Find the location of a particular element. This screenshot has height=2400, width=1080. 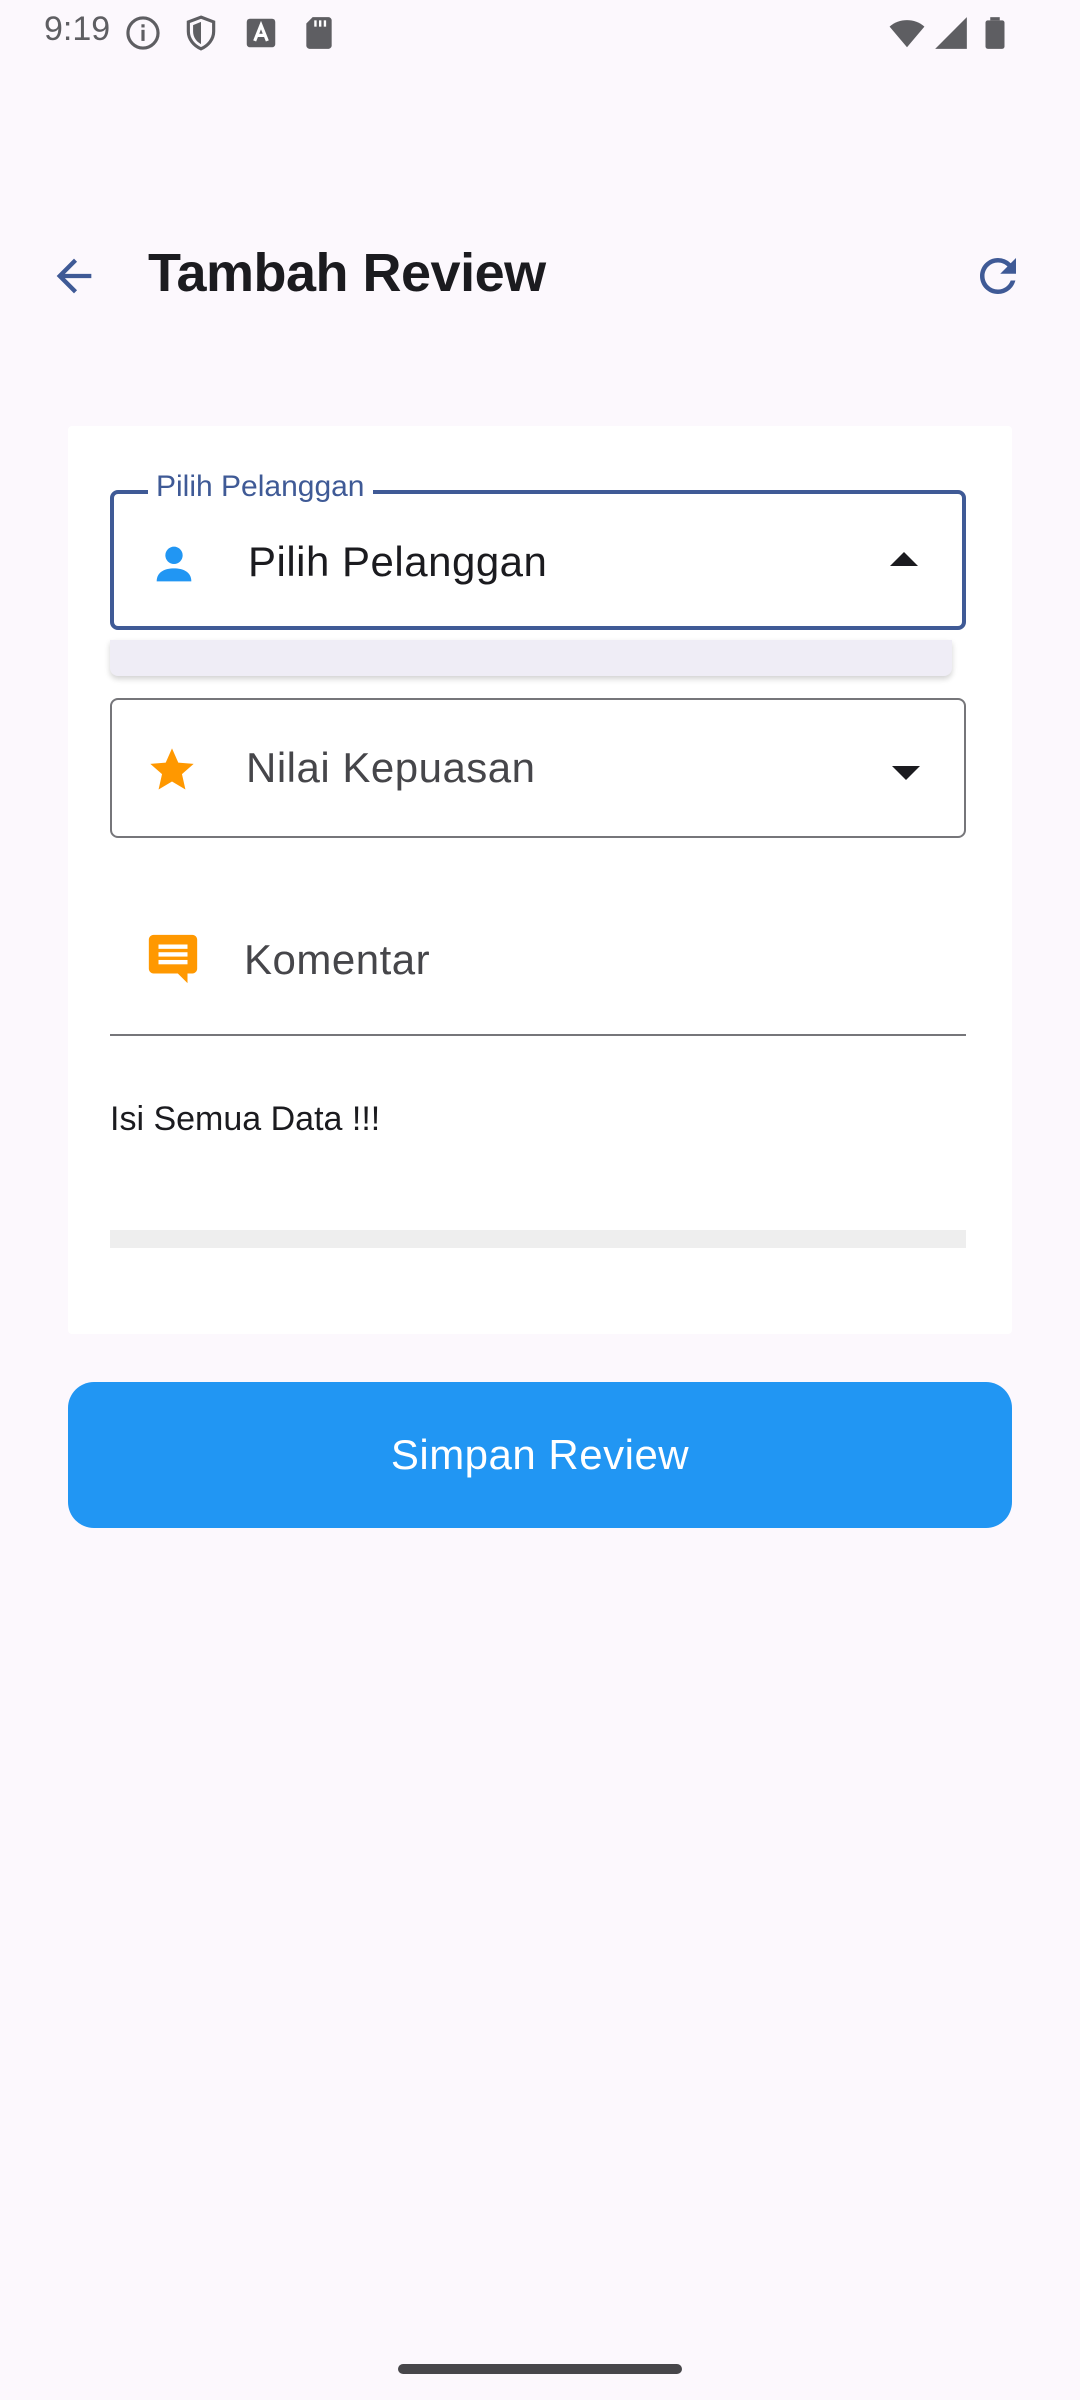

comment-icon is located at coordinates (173, 959).